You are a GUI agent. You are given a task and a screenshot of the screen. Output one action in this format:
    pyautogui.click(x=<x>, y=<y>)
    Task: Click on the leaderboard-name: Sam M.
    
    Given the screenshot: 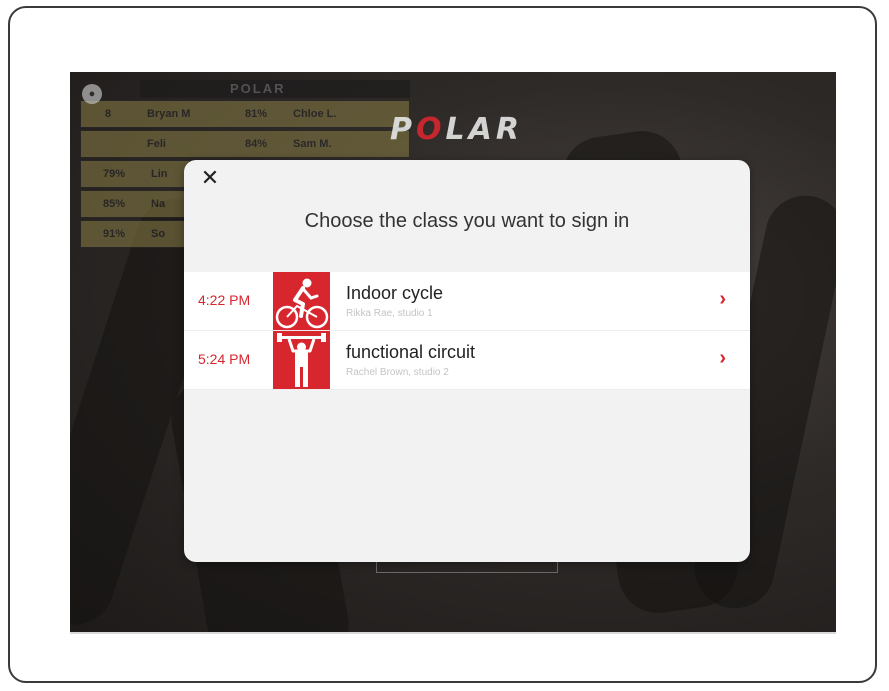 What is the action you would take?
    pyautogui.click(x=312, y=144)
    